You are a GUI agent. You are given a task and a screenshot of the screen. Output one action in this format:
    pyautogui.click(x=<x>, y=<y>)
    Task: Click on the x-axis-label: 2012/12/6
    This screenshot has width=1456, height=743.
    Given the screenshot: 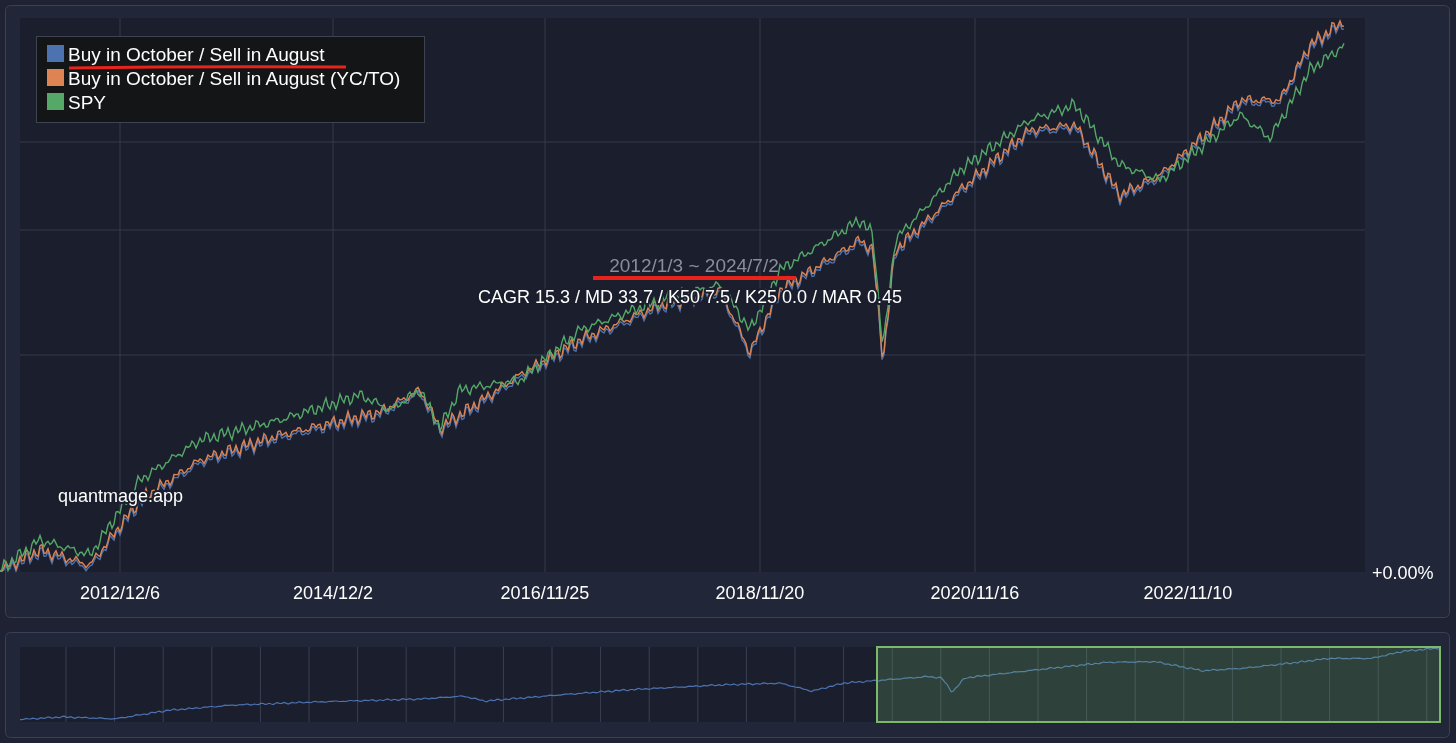 What is the action you would take?
    pyautogui.click(x=120, y=593)
    